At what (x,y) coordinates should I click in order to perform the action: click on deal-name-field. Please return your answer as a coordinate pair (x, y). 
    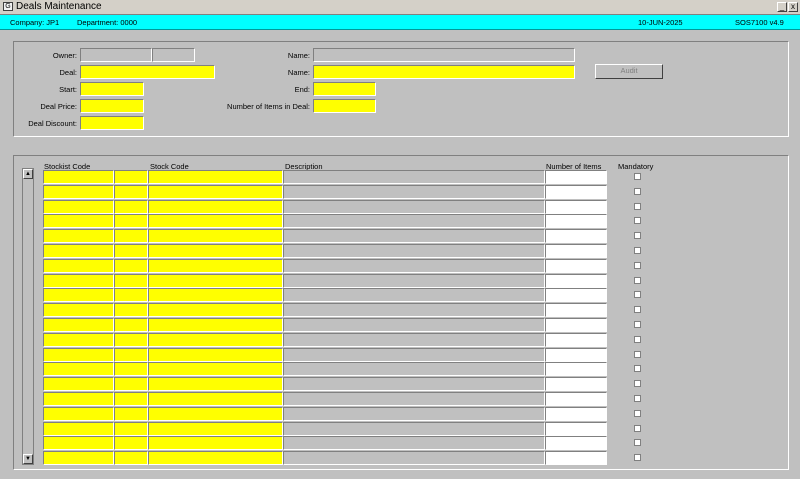
    Looking at the image, I should click on (444, 72).